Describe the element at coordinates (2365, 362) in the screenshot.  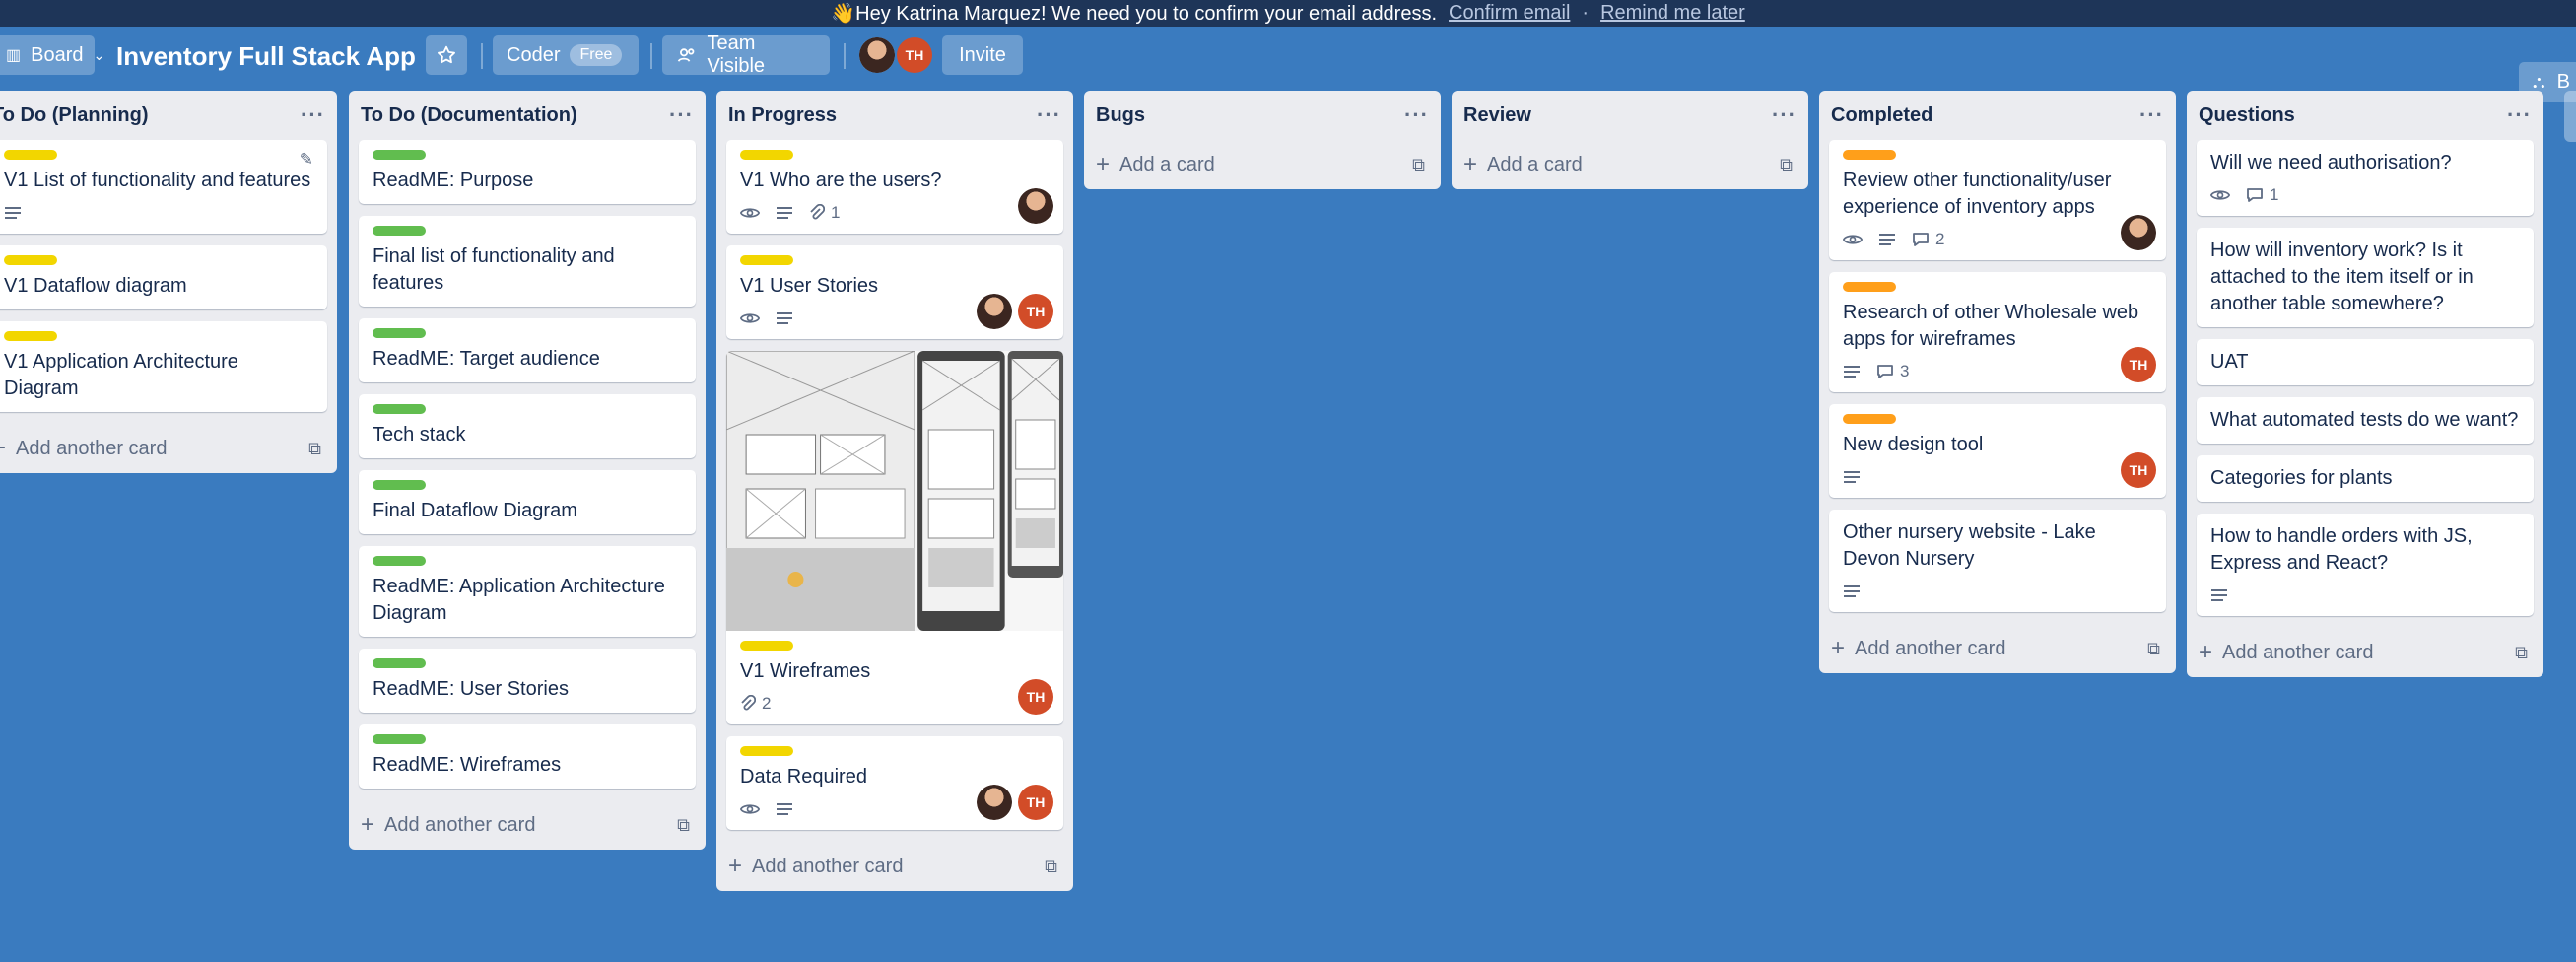
I see `card: UAT` at that location.